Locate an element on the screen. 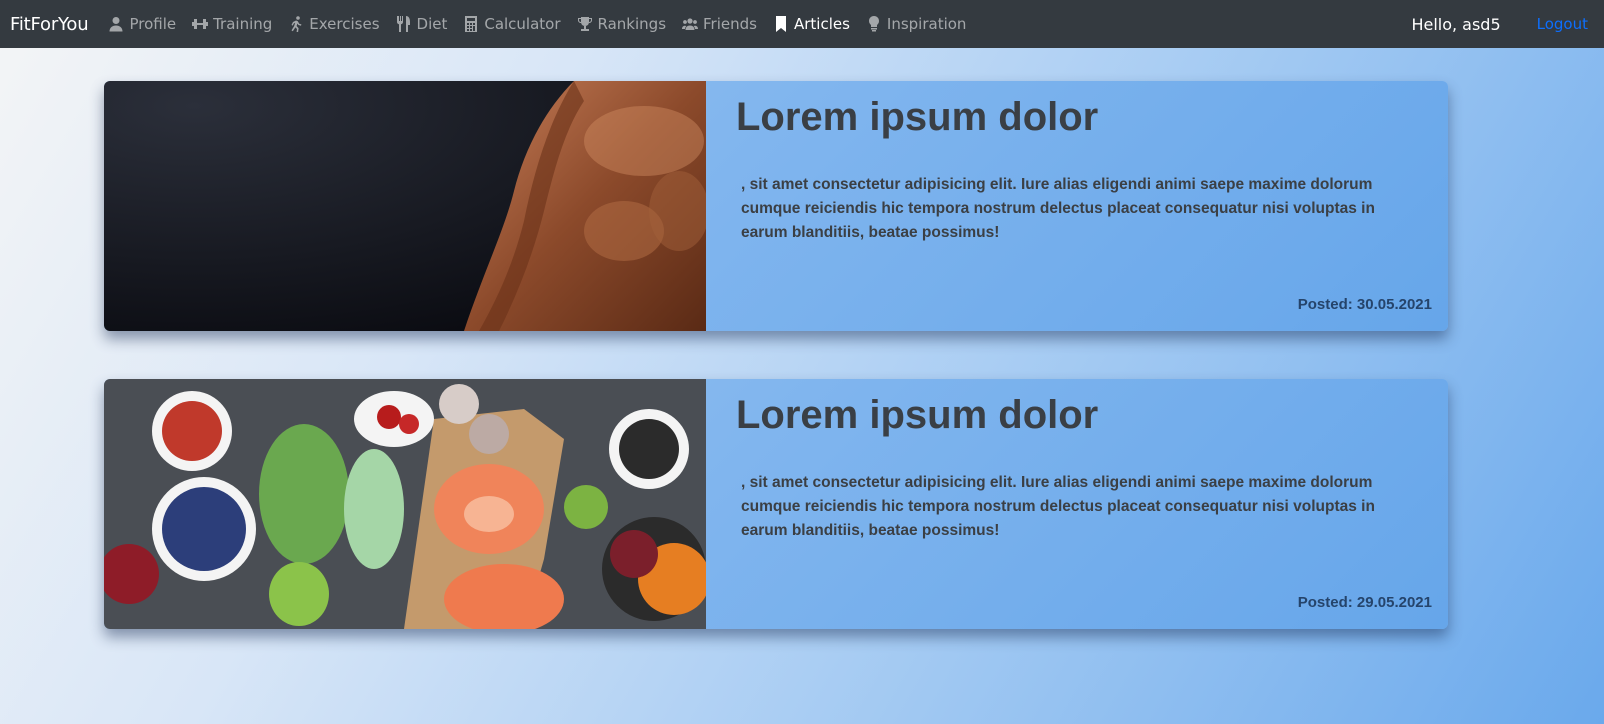 This screenshot has width=1604, height=724. user-greeting: Hello, asd5 is located at coordinates (1456, 24).